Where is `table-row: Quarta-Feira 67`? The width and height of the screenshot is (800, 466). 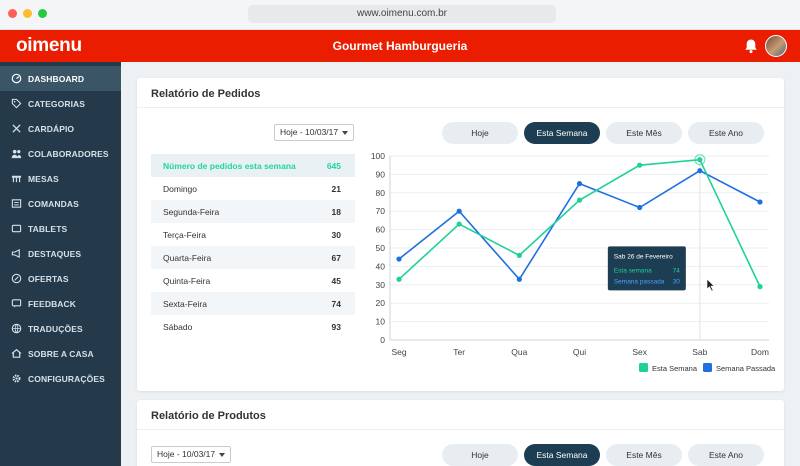
table-row: Quarta-Feira 67 is located at coordinates (253, 257).